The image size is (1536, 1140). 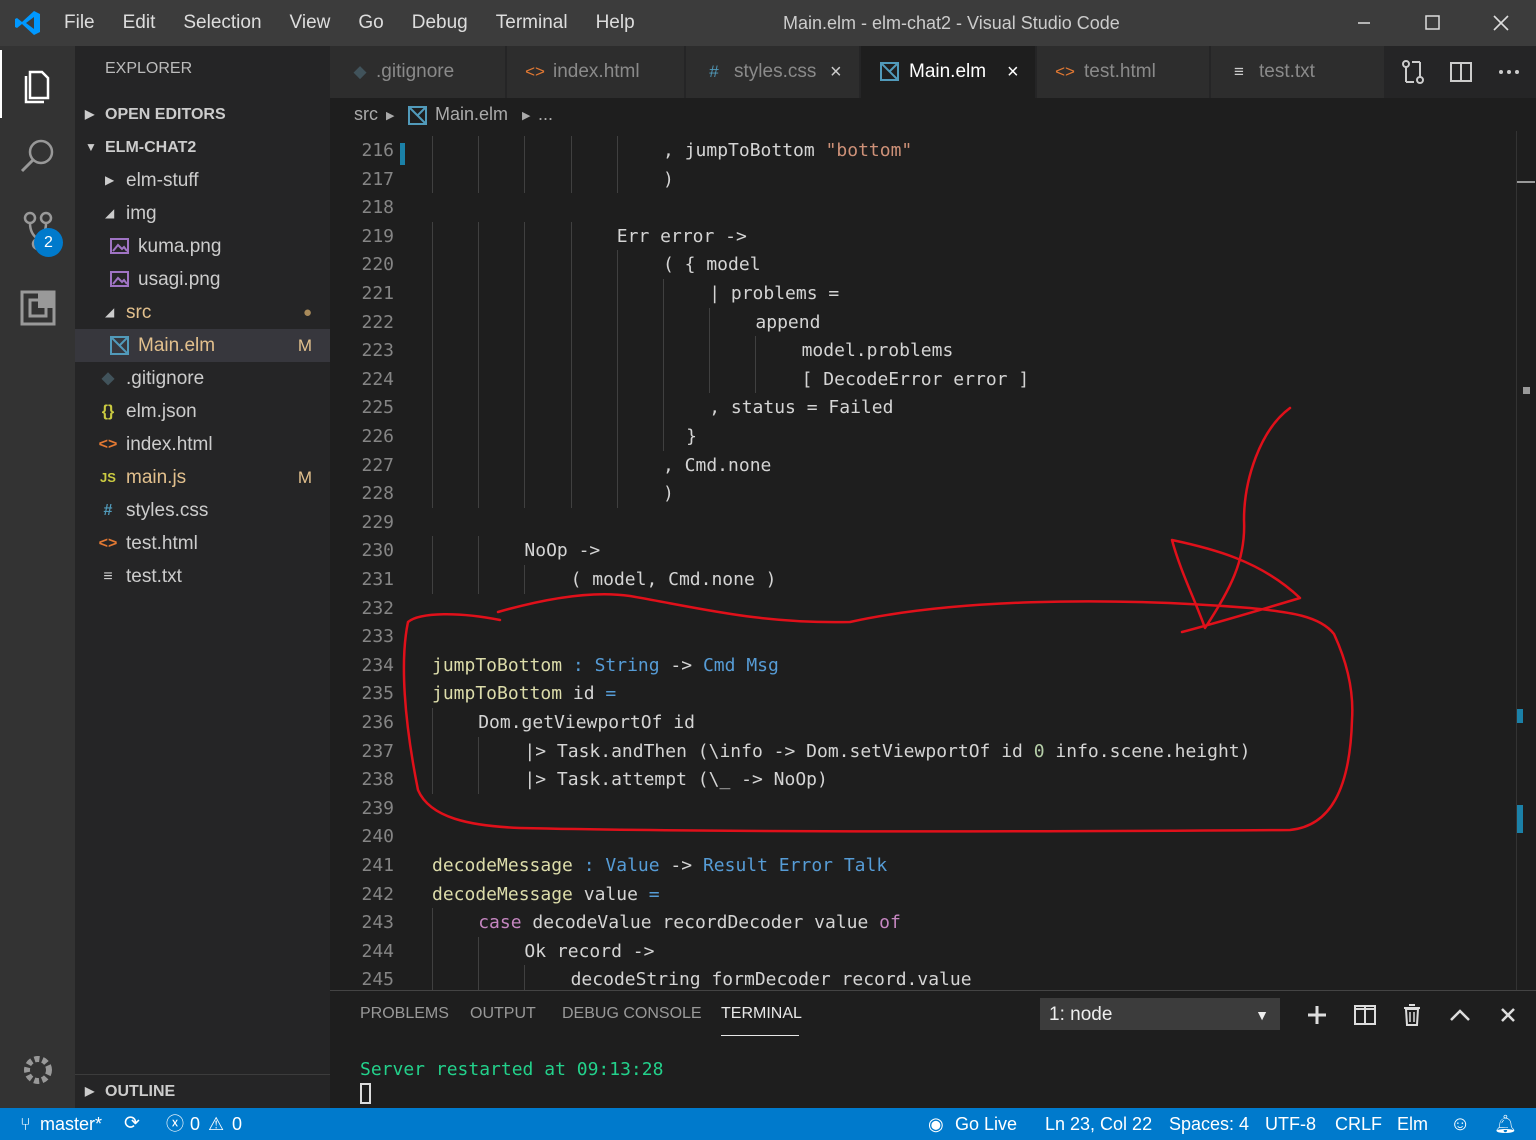 What do you see at coordinates (202, 246) in the screenshot?
I see `tree-item-kuma: kuma.png` at bounding box center [202, 246].